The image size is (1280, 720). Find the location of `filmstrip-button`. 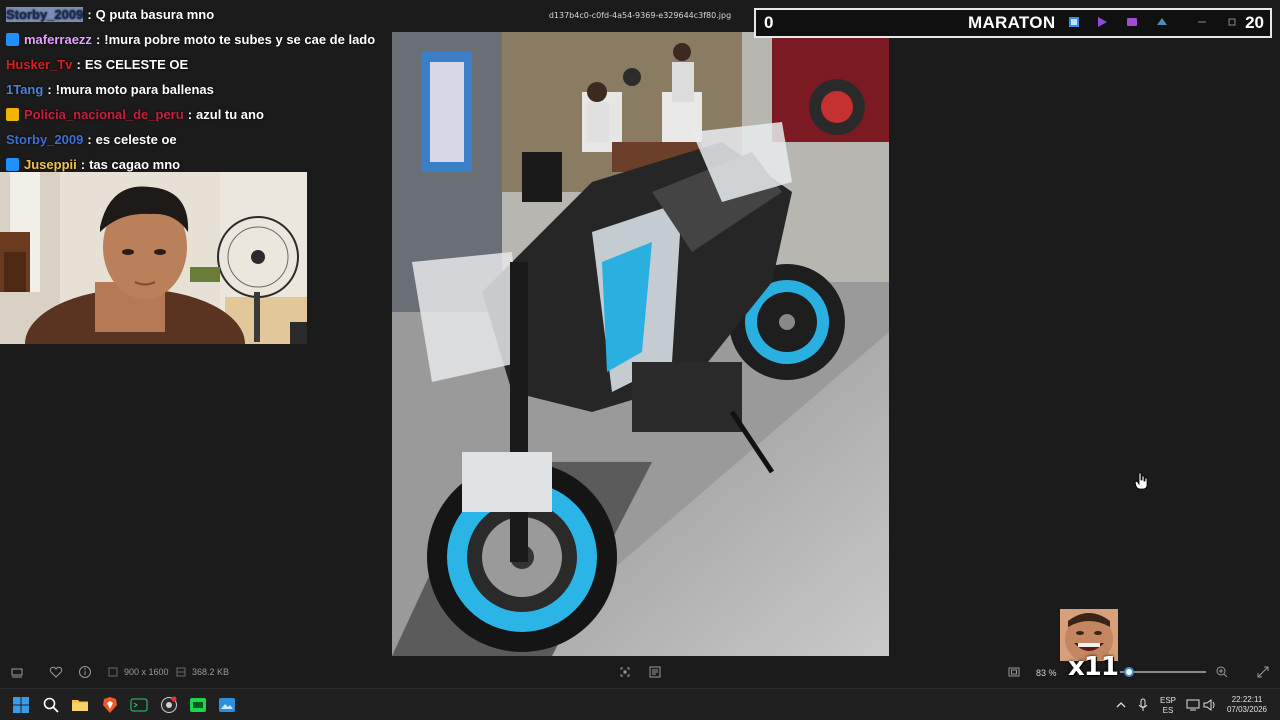

filmstrip-button is located at coordinates (17, 672).